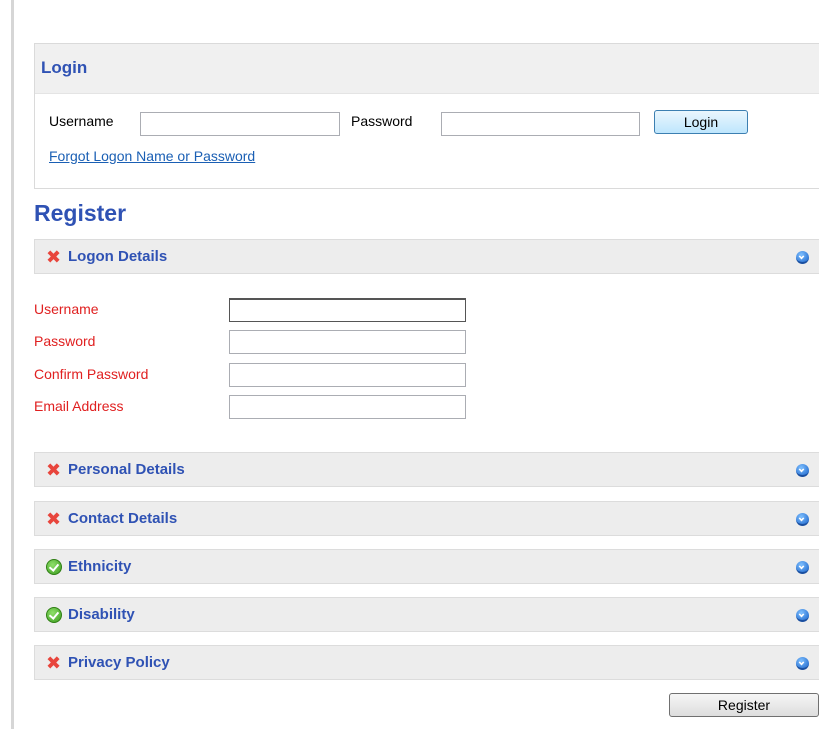 This screenshot has width=819, height=729. Describe the element at coordinates (426, 469) in the screenshot. I see `section-personal-details: ✖ Personal Details` at that location.